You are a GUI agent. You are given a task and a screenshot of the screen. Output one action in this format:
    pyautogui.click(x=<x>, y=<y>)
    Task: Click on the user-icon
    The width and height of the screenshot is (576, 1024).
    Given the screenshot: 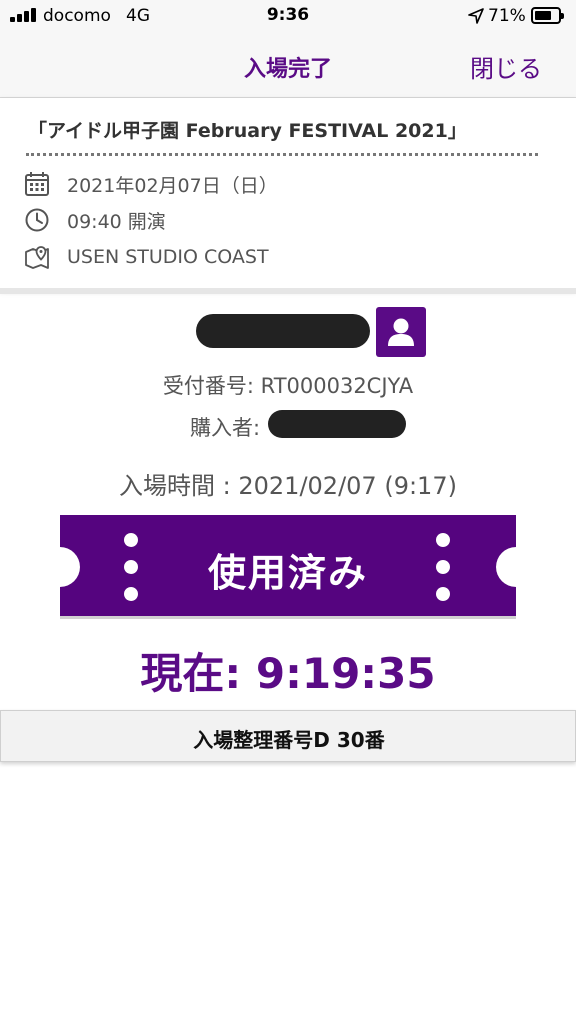 What is the action you would take?
    pyautogui.click(x=401, y=332)
    